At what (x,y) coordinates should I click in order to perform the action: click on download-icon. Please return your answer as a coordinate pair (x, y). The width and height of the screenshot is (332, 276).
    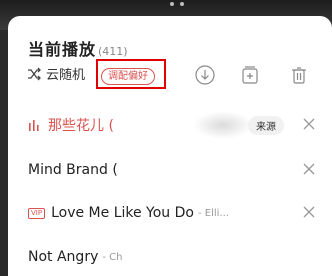
    Looking at the image, I should click on (205, 75).